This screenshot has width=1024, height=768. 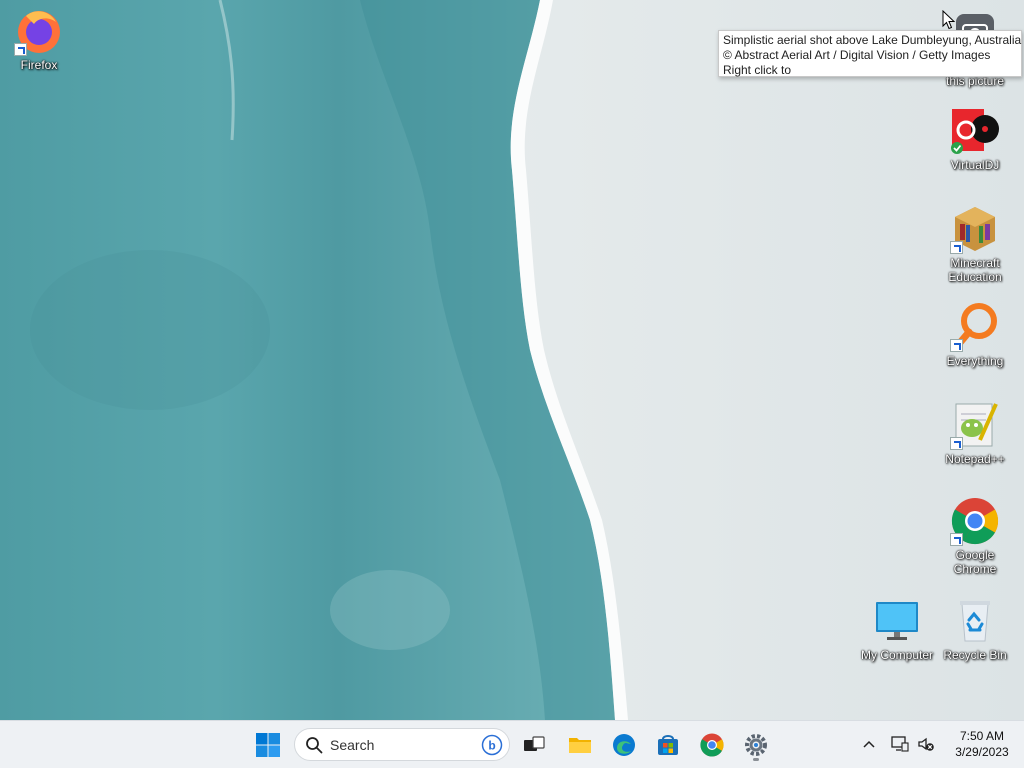 What do you see at coordinates (975, 459) in the screenshot?
I see `desktop-icon-label: Notepad++` at bounding box center [975, 459].